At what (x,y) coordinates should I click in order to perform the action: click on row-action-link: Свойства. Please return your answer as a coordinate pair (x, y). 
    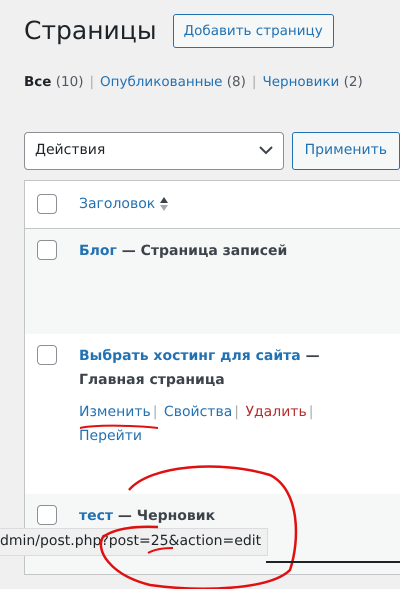
    Looking at the image, I should click on (198, 412).